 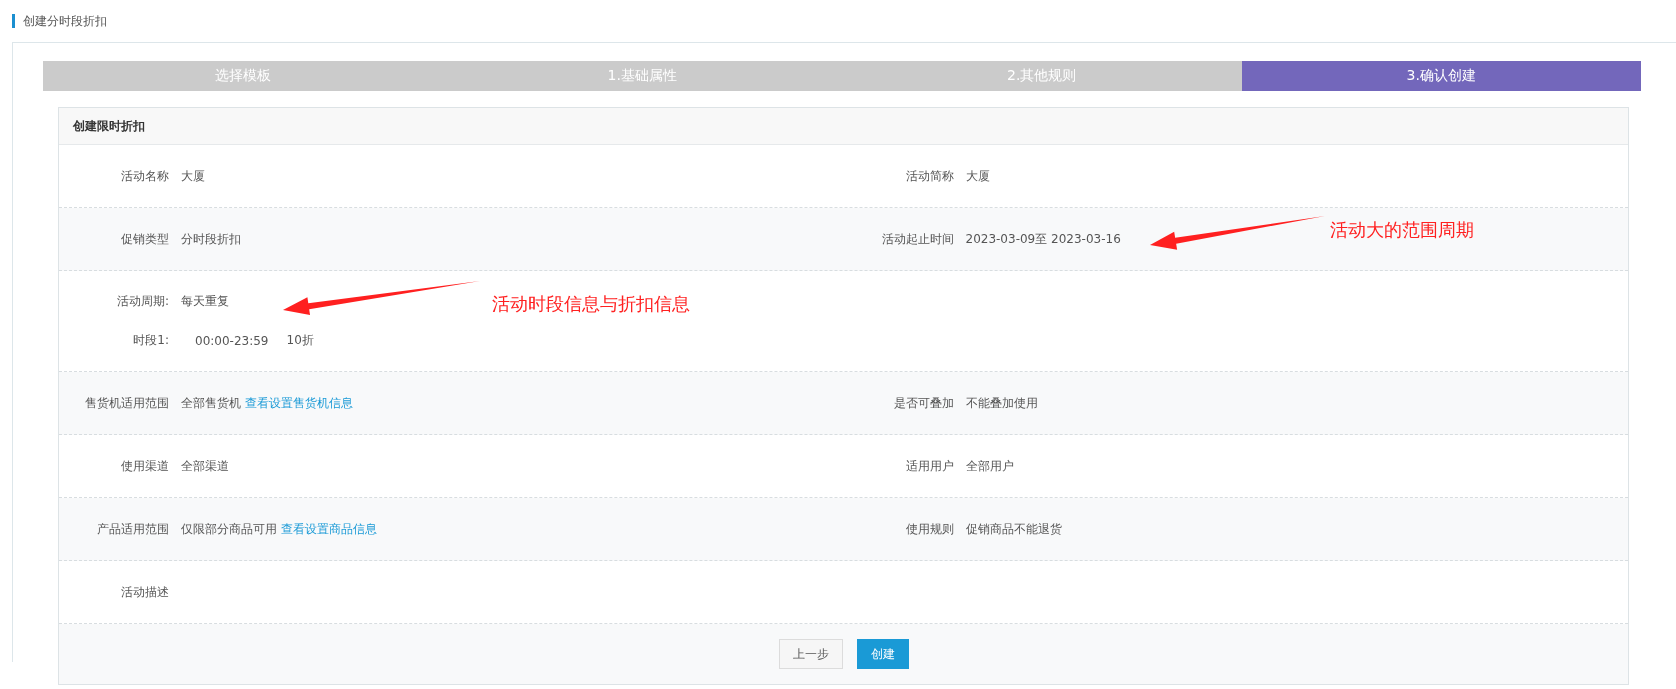 I want to click on segment-discount: 10折, so click(x=300, y=340).